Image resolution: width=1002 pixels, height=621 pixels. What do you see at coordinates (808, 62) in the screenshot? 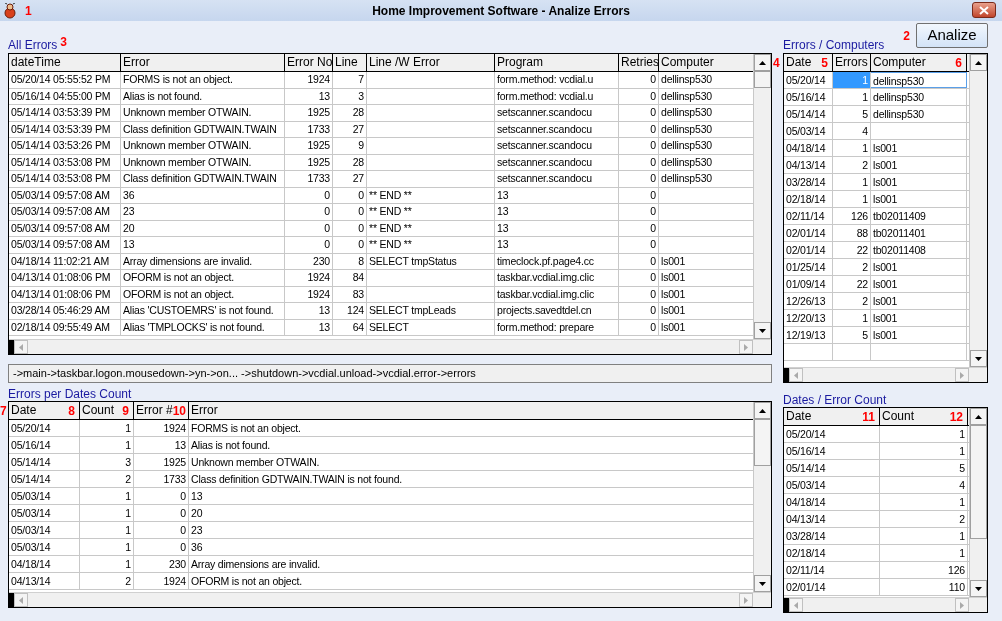
I see `column-header: Date 5` at bounding box center [808, 62].